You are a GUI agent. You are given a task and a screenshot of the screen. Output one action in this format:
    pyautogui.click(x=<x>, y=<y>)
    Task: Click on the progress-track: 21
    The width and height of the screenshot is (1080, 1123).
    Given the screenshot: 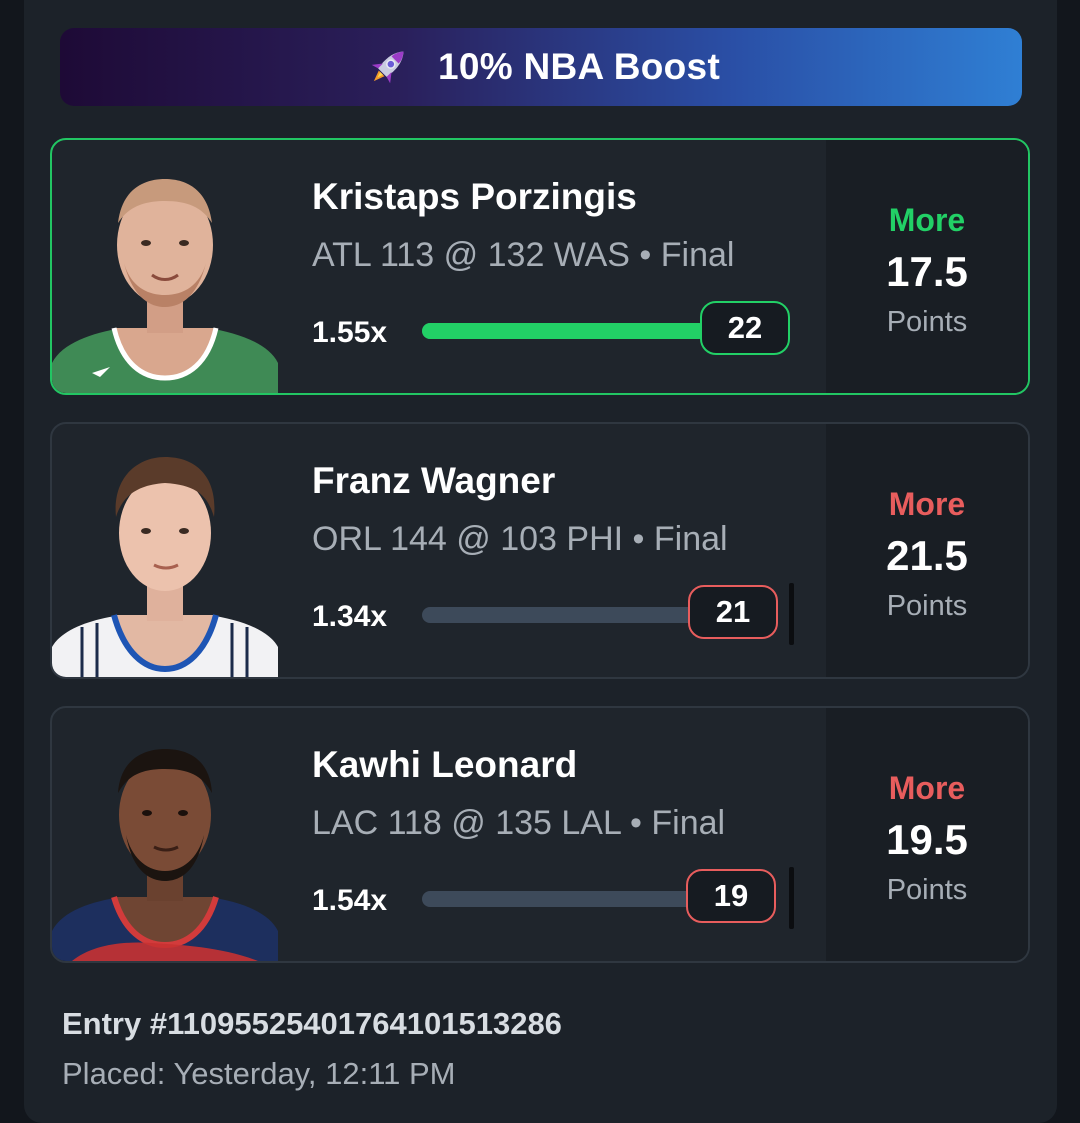 What is the action you would take?
    pyautogui.click(x=608, y=614)
    